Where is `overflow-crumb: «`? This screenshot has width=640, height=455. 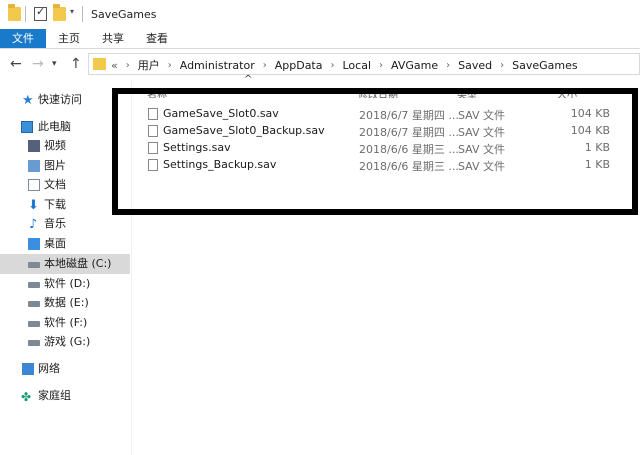
overflow-crumb: « is located at coordinates (114, 65).